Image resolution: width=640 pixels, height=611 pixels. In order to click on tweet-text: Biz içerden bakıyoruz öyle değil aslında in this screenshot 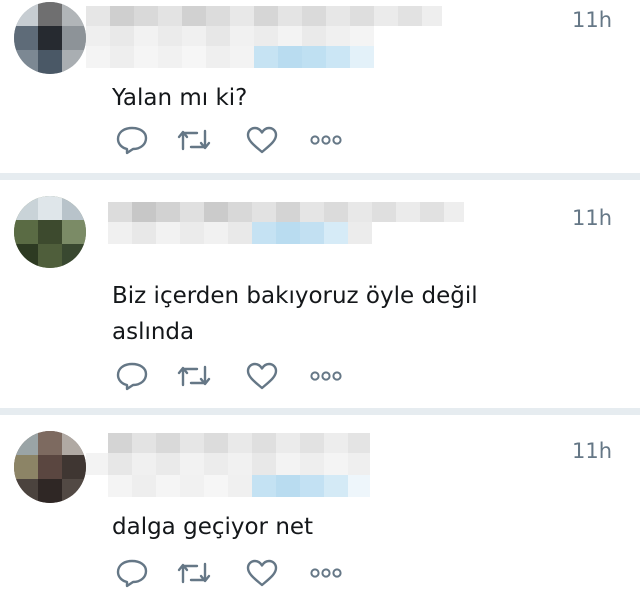, I will do `click(295, 314)`.